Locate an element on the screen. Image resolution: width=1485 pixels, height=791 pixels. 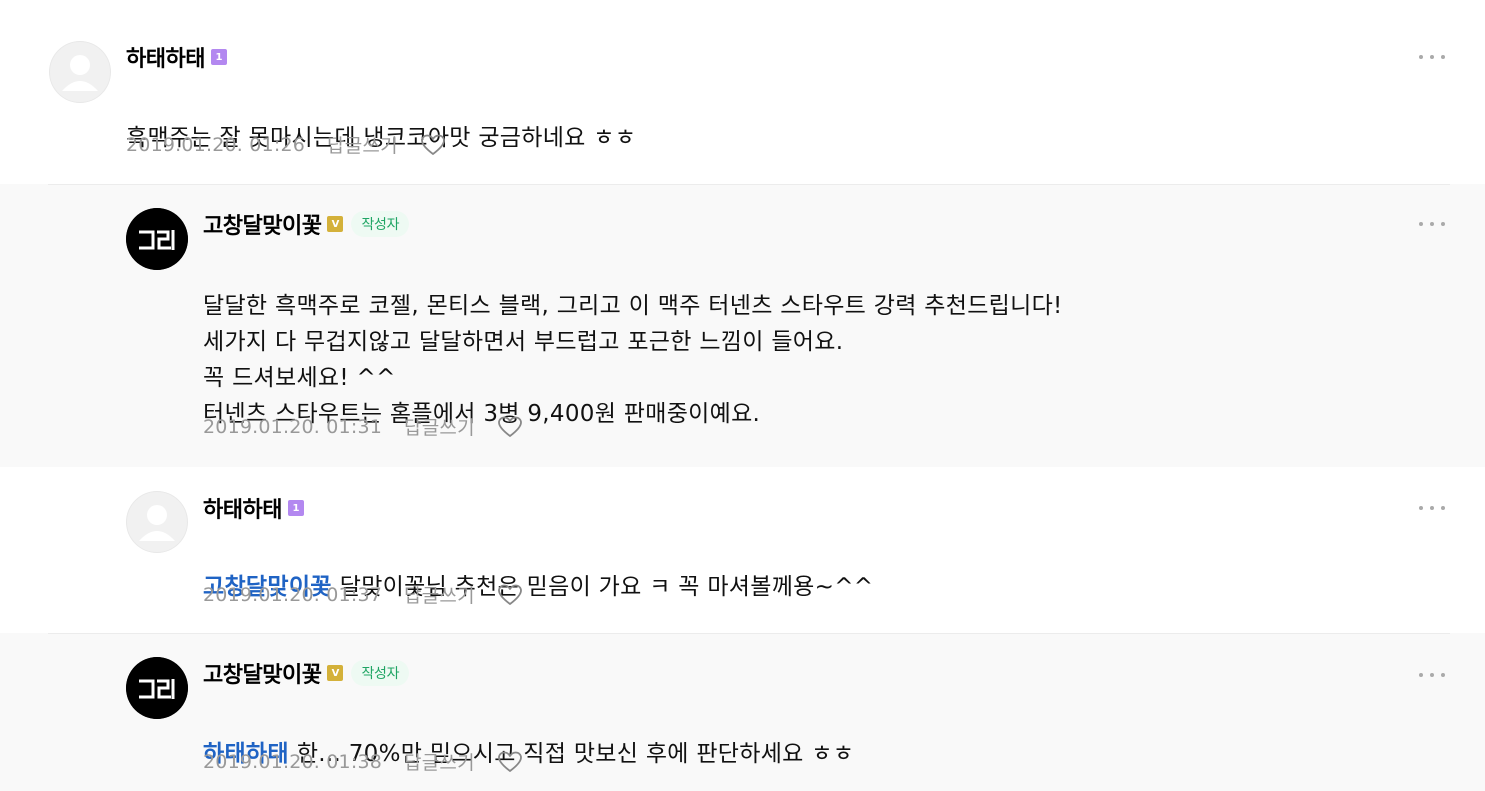
comment-meta: 2019.01.20. 01:31 답글쓰기 is located at coordinates (363, 426).